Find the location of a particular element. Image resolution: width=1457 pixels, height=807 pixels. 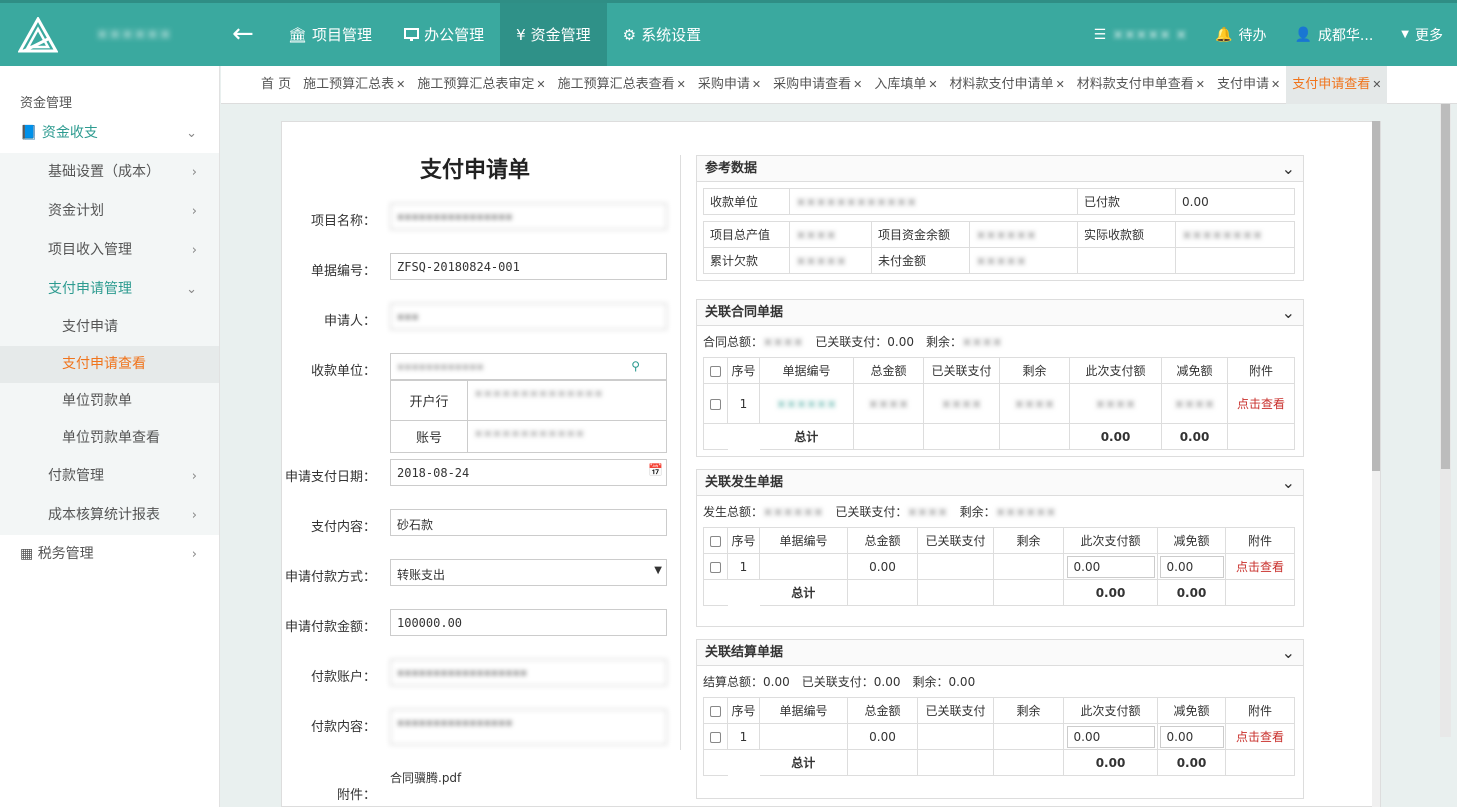

sidebar-item-payment-request: 支付申请 is located at coordinates (109, 327).